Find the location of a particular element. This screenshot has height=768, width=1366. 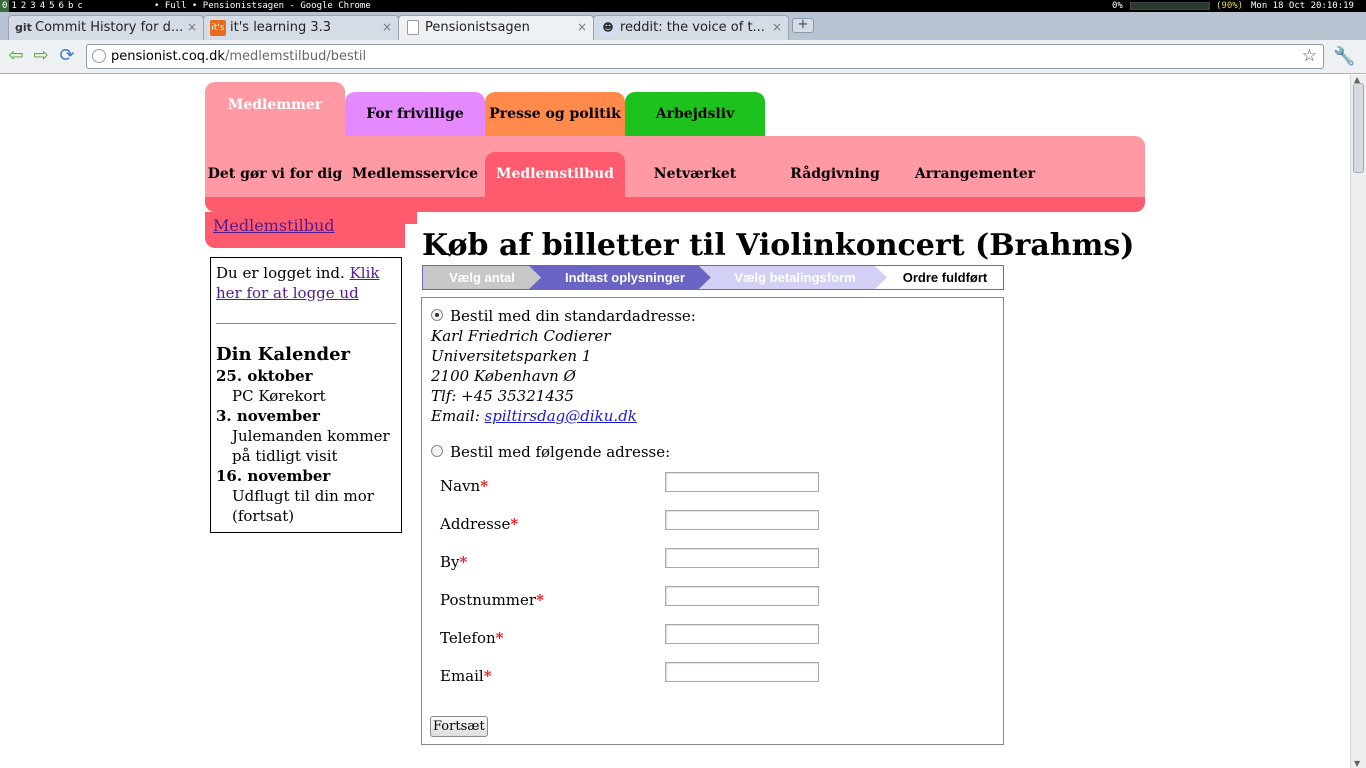

wm-window-title: • Full • Pensionistsagen - Google Chrome is located at coordinates (262, 6).